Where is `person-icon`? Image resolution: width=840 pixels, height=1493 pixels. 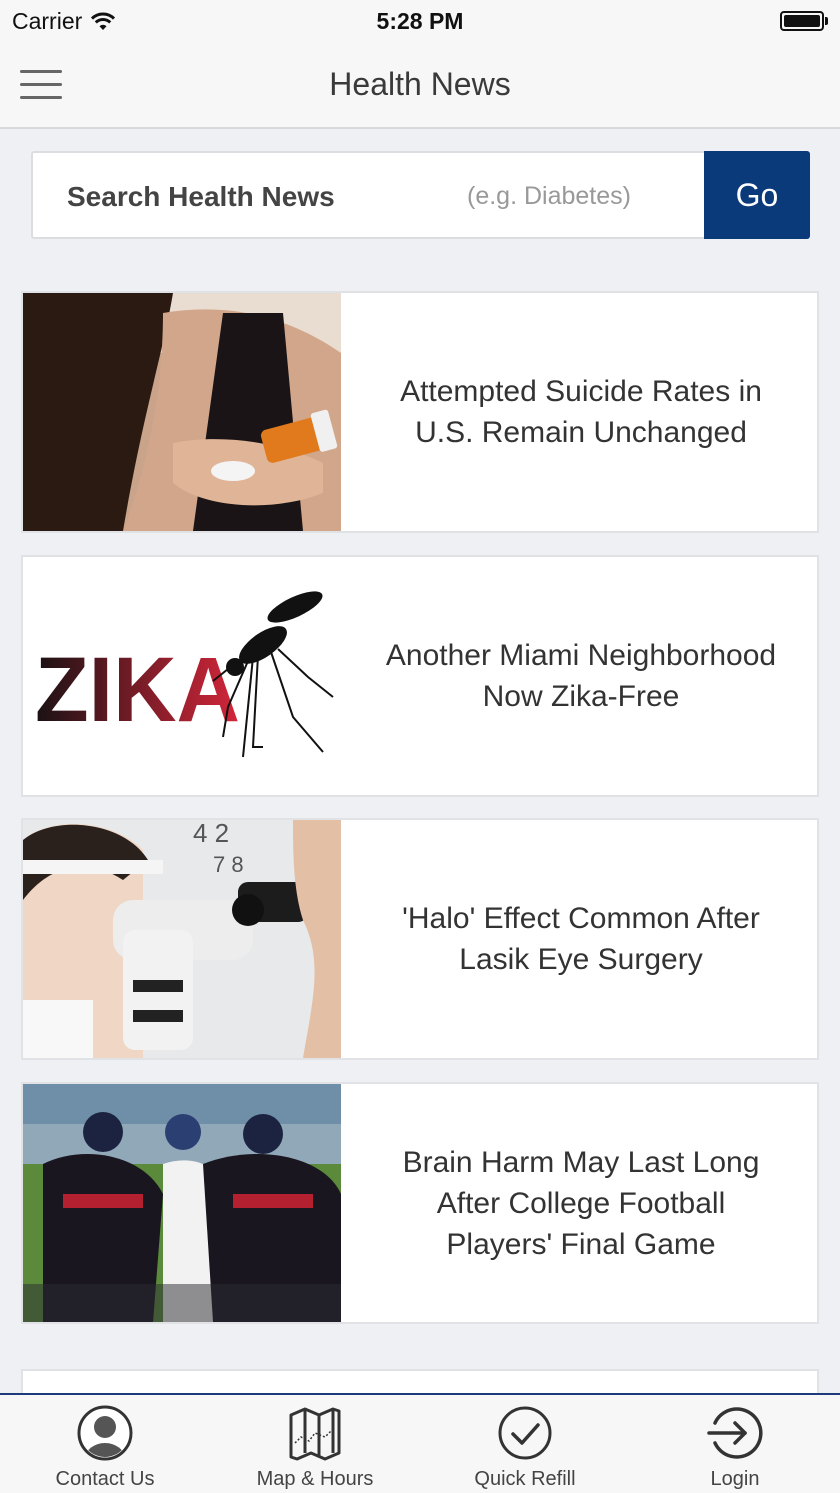 person-icon is located at coordinates (105, 1433).